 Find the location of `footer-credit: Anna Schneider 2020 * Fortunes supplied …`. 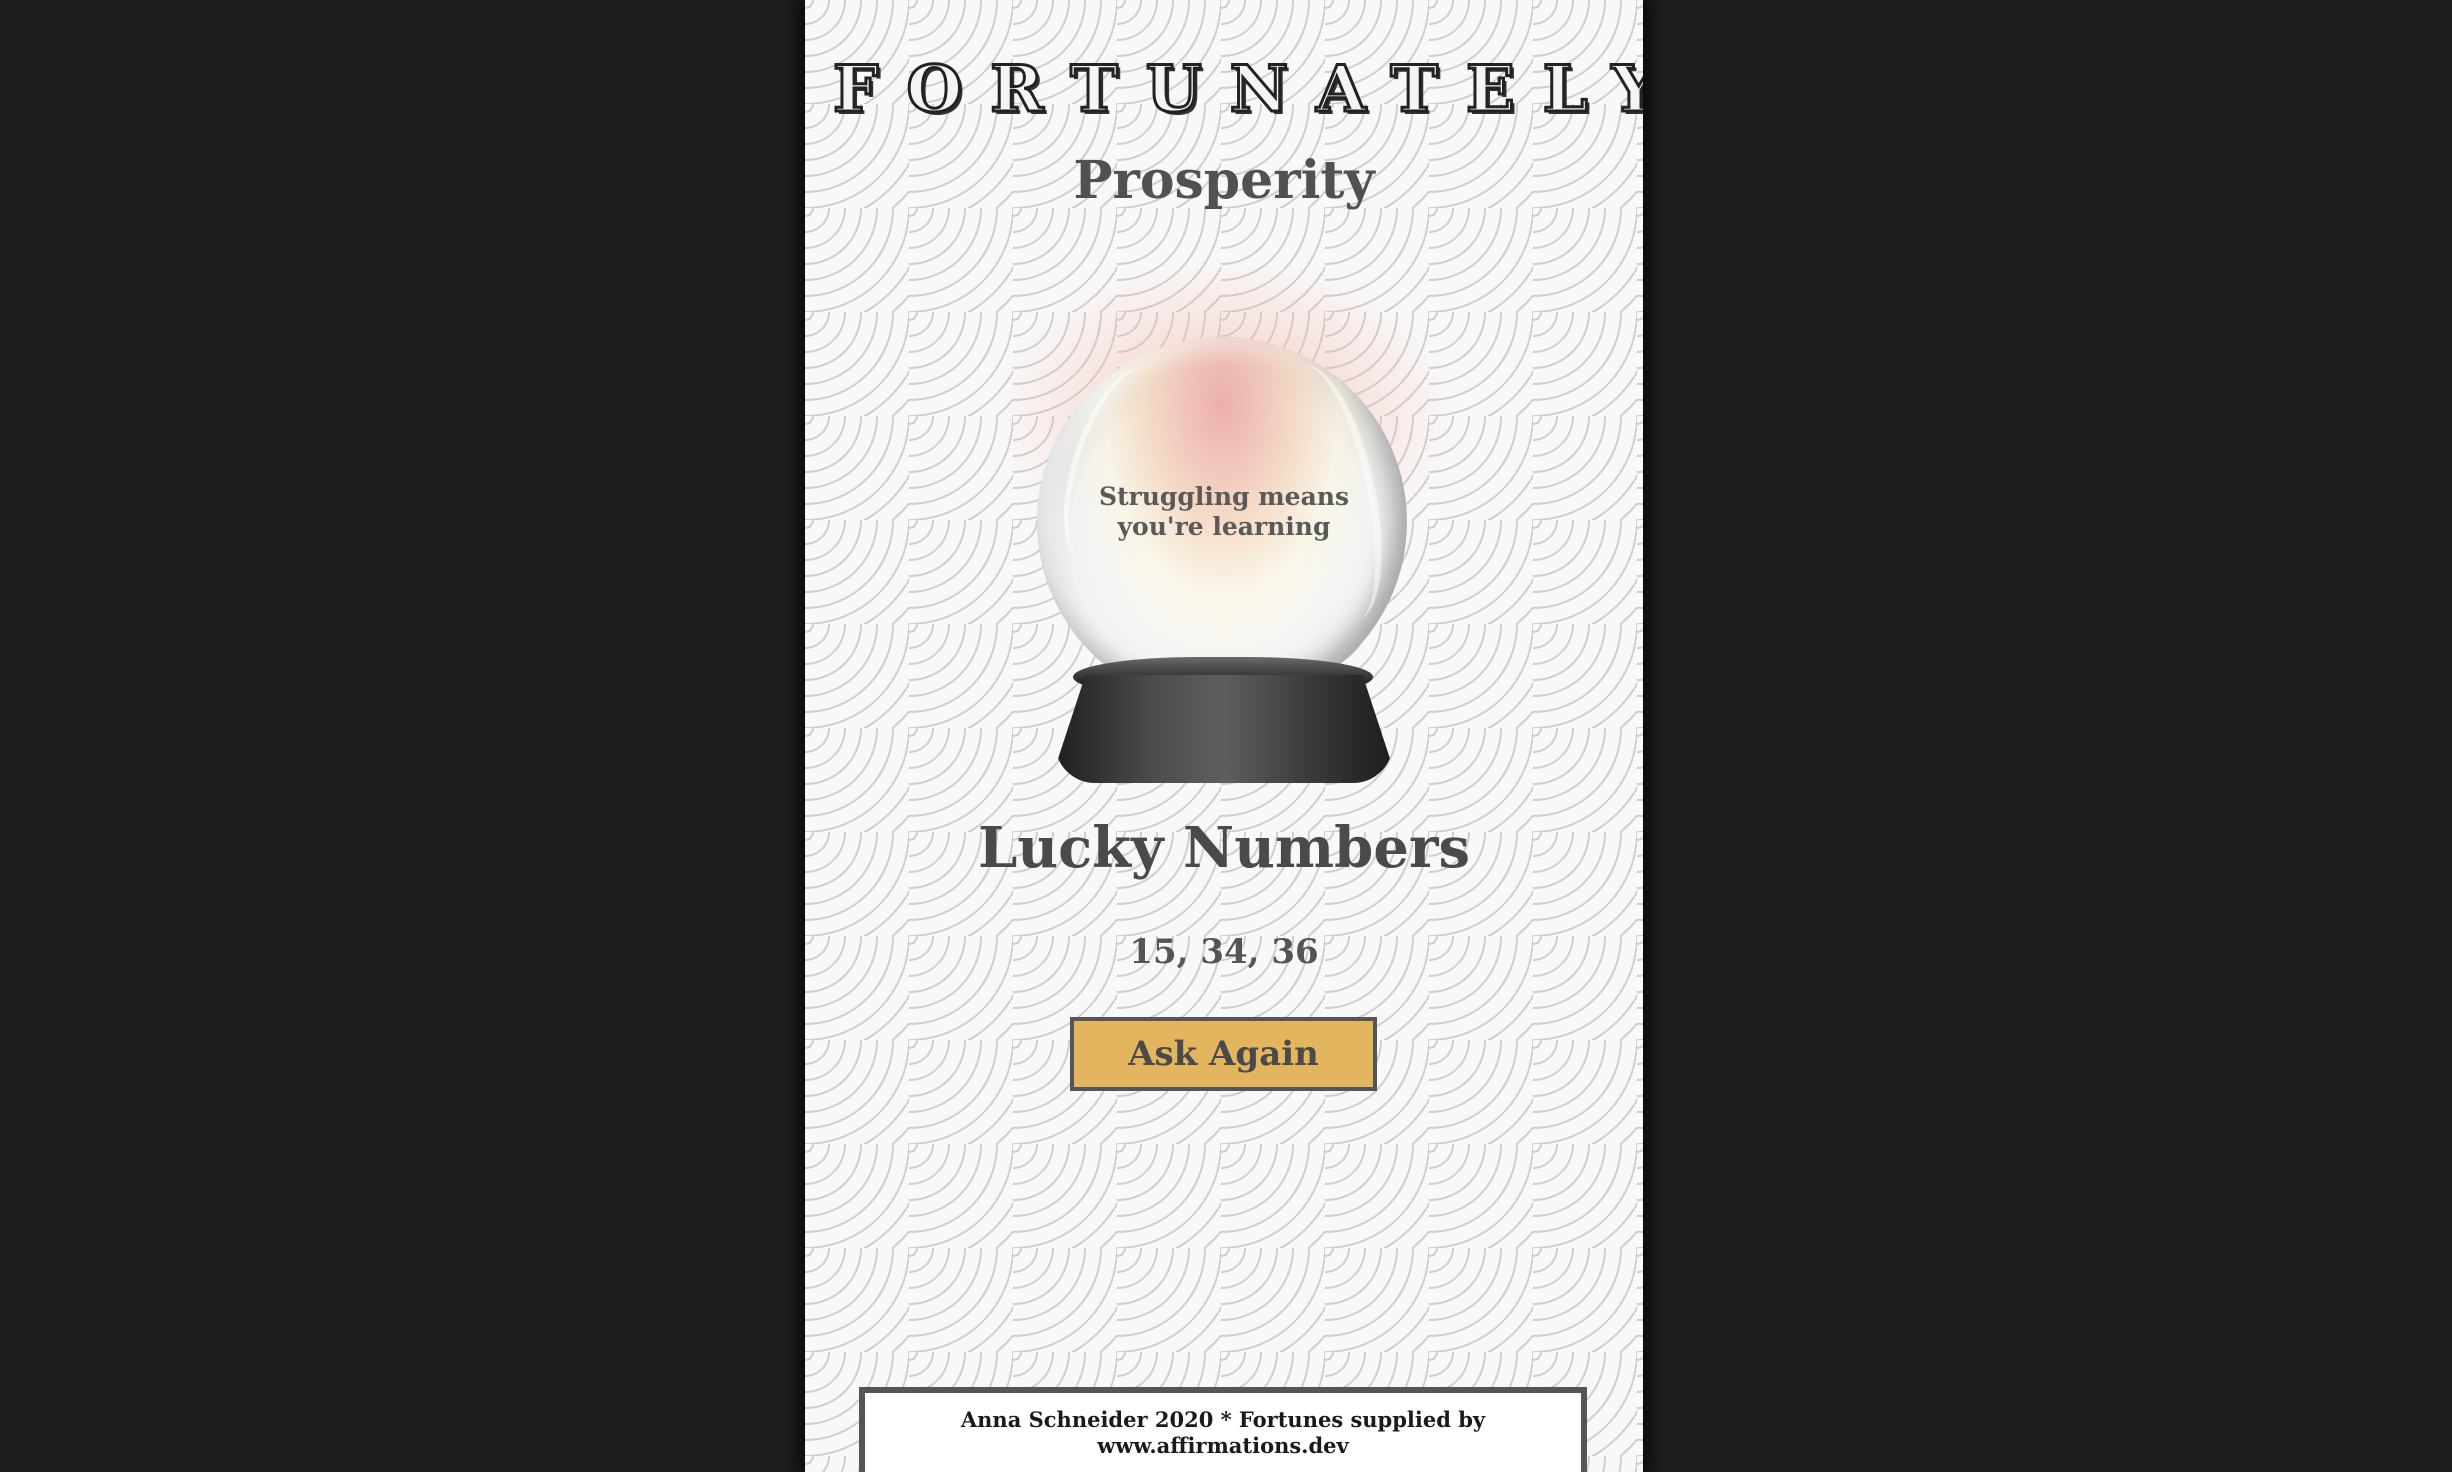

footer-credit: Anna Schneider 2020 * Fortunes supplied … is located at coordinates (1223, 1419).